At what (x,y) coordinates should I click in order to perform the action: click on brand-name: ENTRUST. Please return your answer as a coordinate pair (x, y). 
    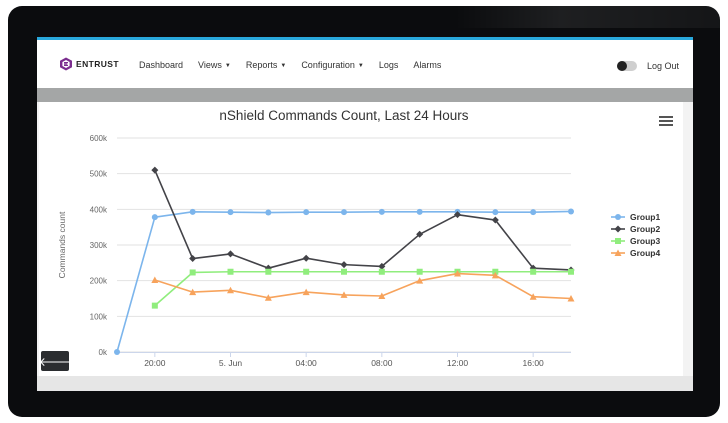
    Looking at the image, I should click on (97, 64).